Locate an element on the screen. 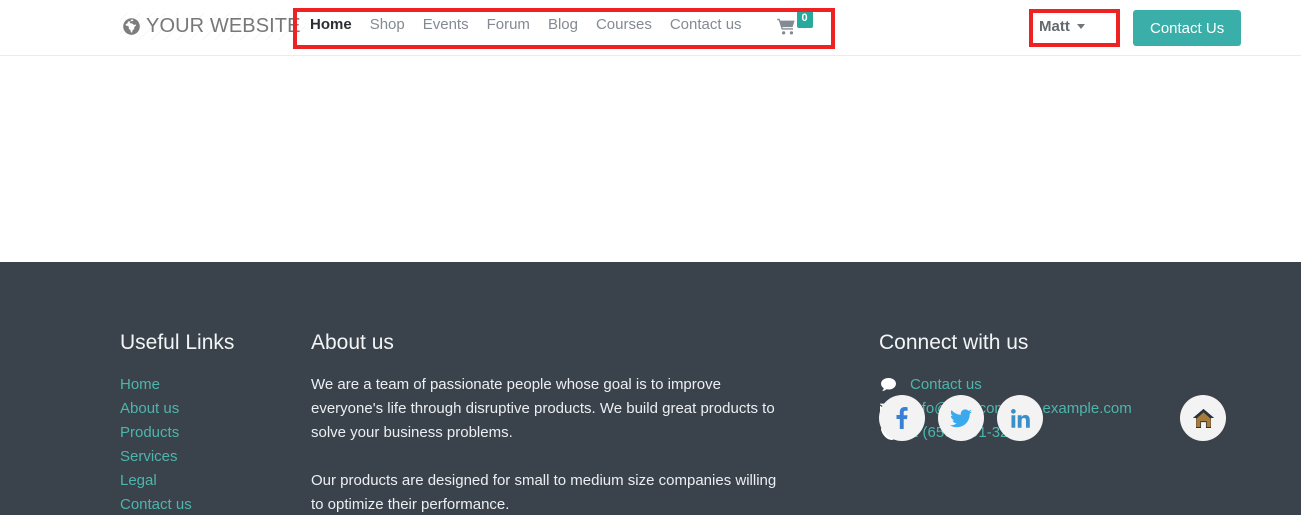 The width and height of the screenshot is (1301, 515). contact-us-button: Contact Us is located at coordinates (1187, 28).